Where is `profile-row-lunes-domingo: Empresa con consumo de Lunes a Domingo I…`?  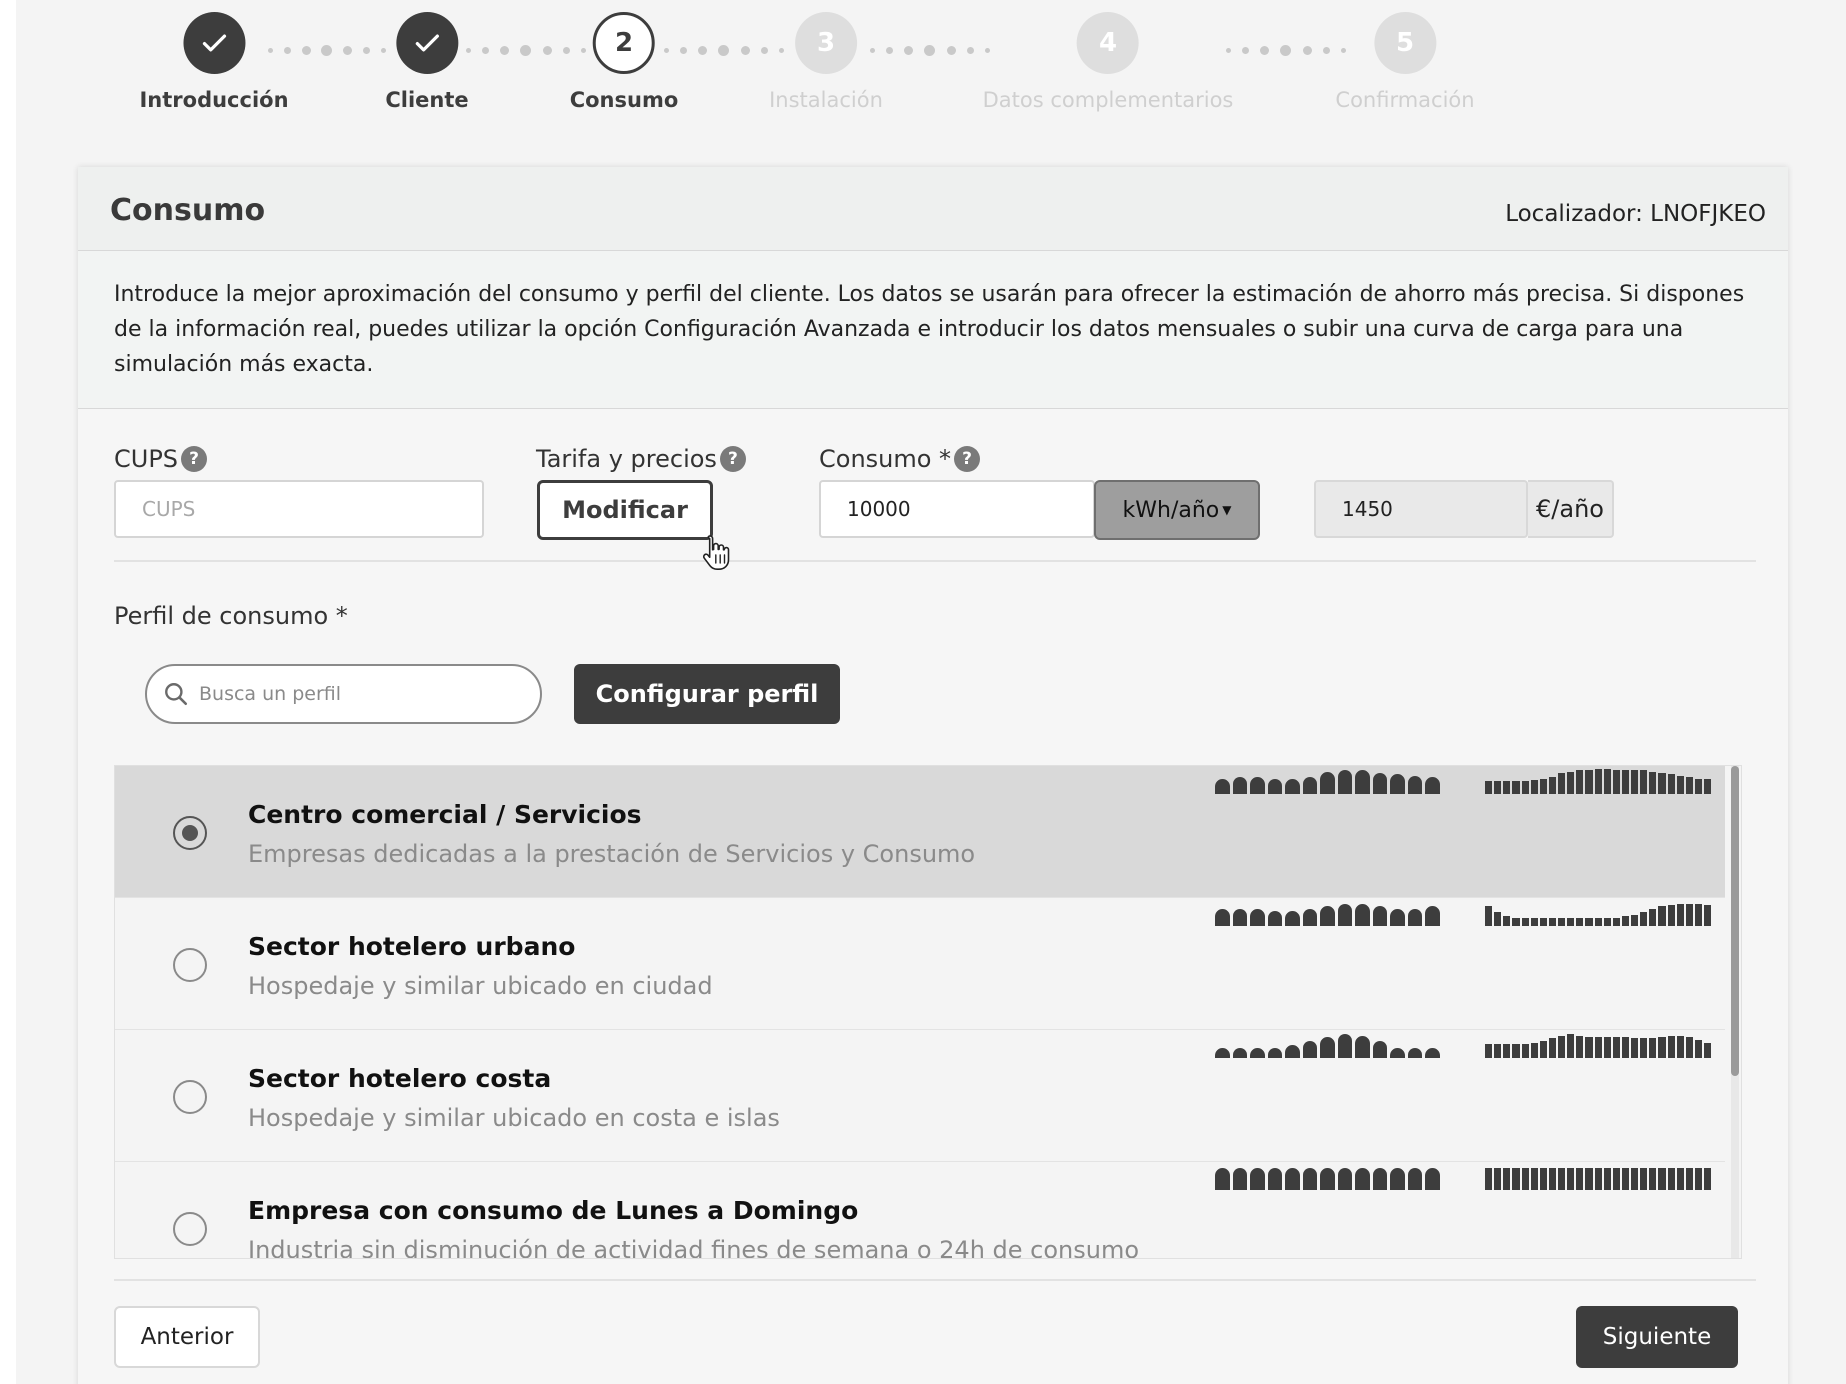 profile-row-lunes-domingo: Empresa con consumo de Lunes a Domingo I… is located at coordinates (920, 1210).